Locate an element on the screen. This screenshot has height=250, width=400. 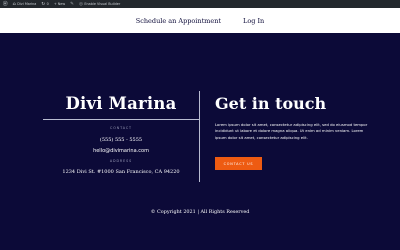
new-content-item: + New is located at coordinates (59, 4).